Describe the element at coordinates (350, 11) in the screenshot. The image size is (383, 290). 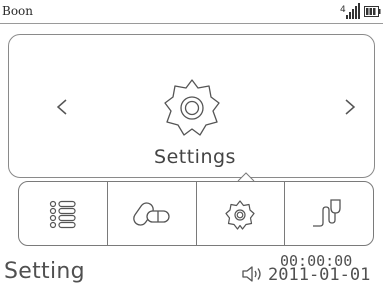
I see `signal-bars-icon: 4` at that location.